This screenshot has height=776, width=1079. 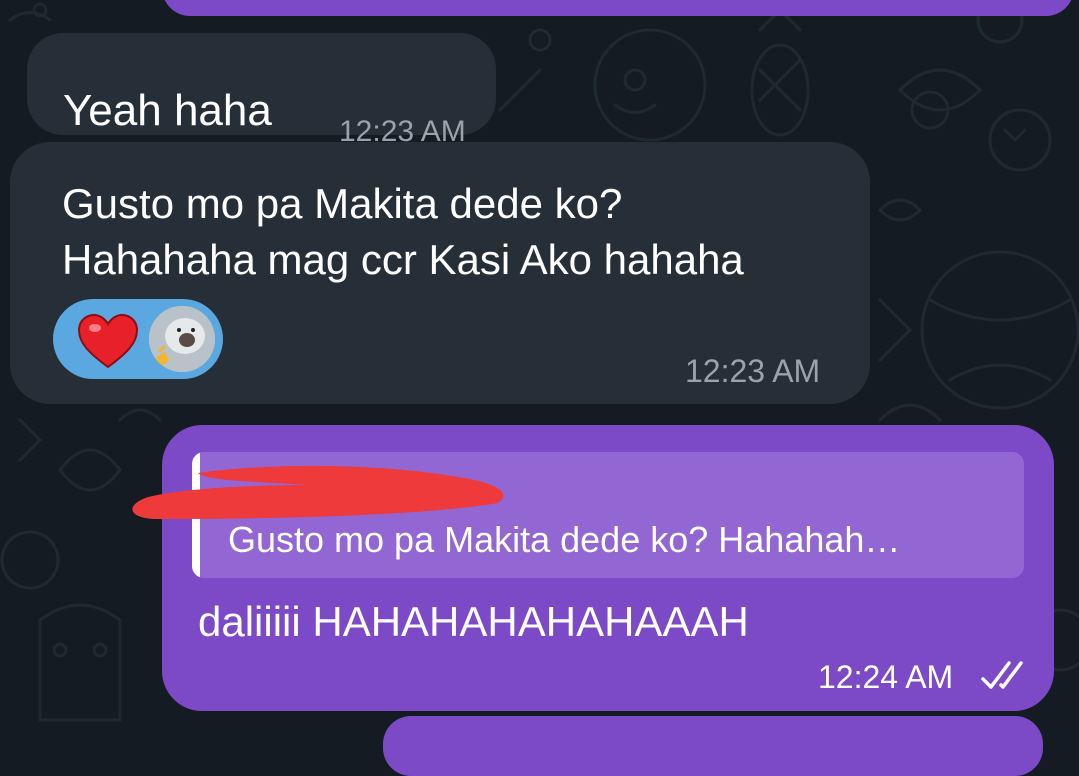 I want to click on message-text-line: Gusto mo pa Makita dede ko?, so click(x=342, y=203).